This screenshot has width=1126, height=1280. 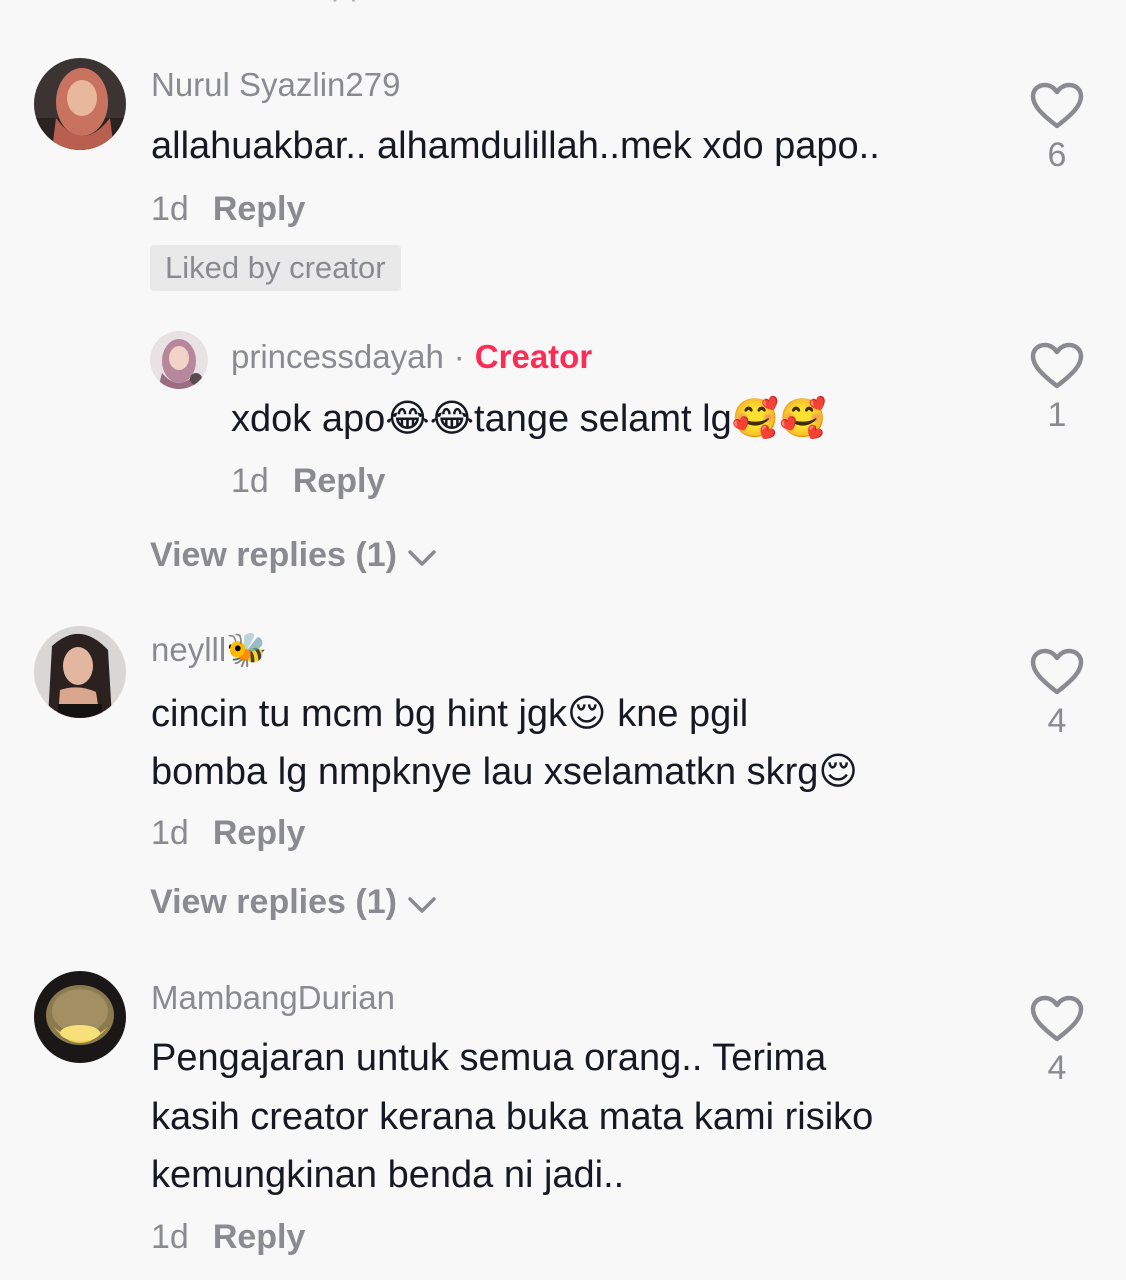 I want to click on cut-off-top-text: · ·, so click(x=344, y=8).